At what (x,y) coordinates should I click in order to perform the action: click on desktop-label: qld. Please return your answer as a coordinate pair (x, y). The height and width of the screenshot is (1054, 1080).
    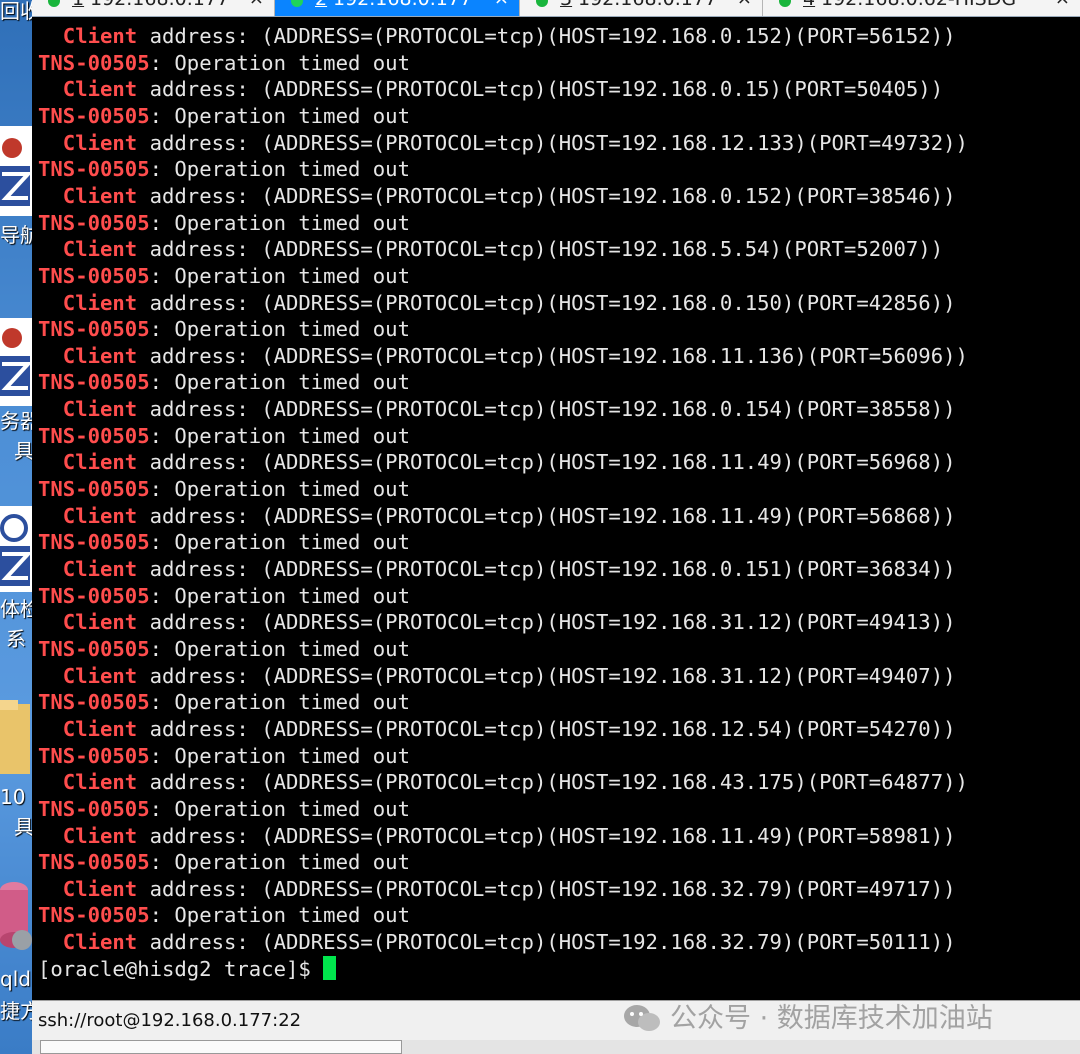
    Looking at the image, I should click on (15, 979).